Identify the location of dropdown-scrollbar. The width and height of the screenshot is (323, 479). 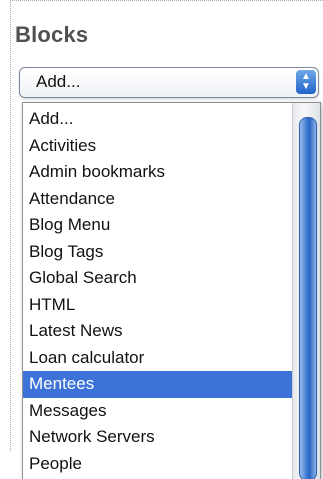
(306, 291).